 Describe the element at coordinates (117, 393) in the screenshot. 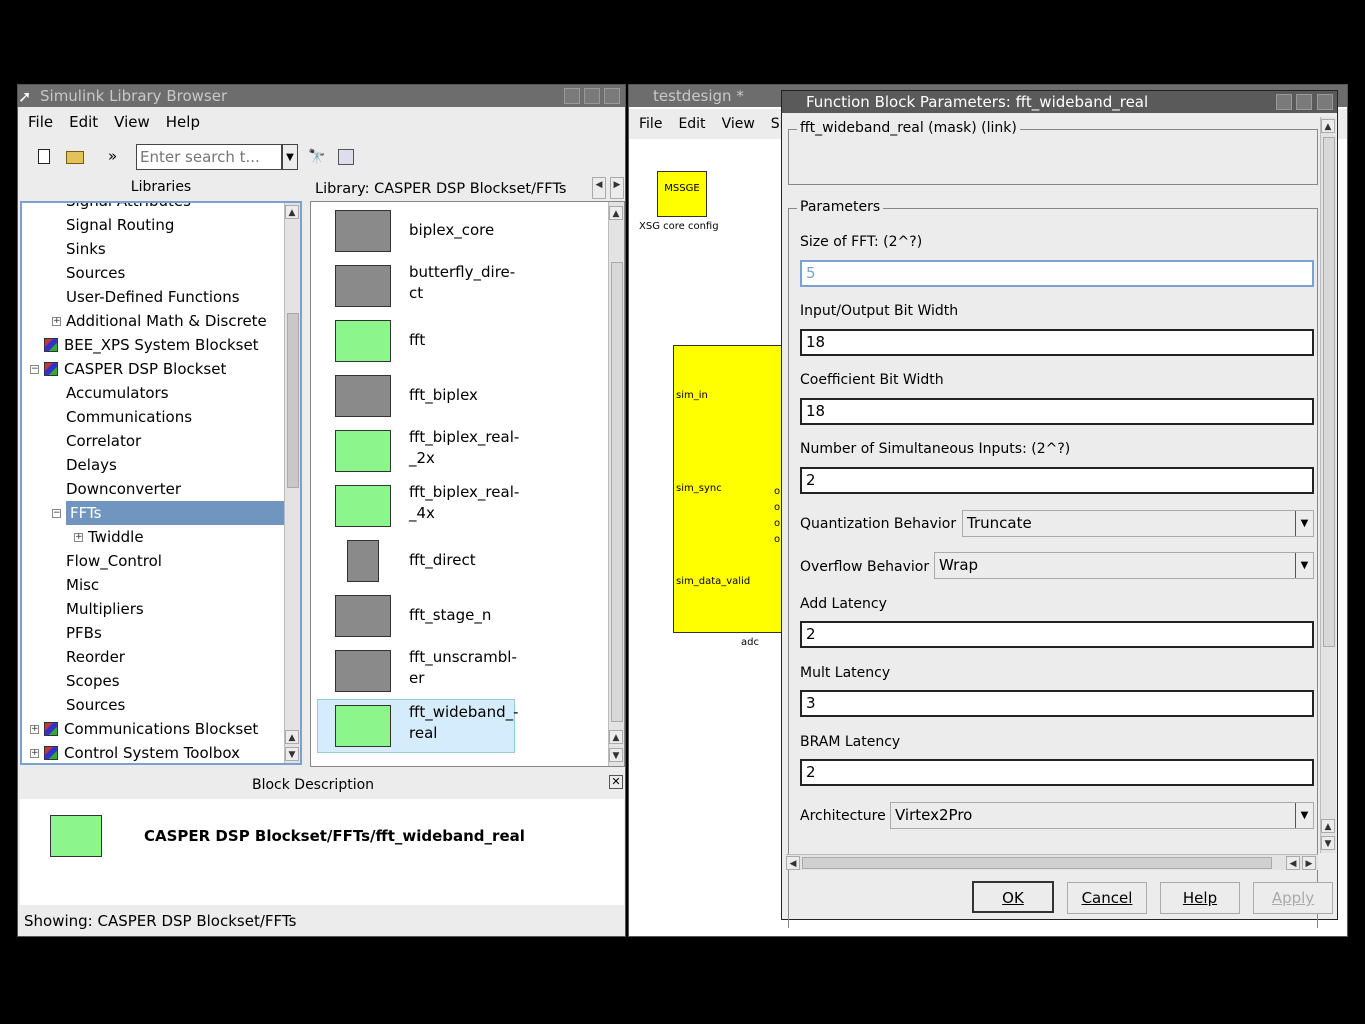

I see `tree-item: Accumulators` at that location.